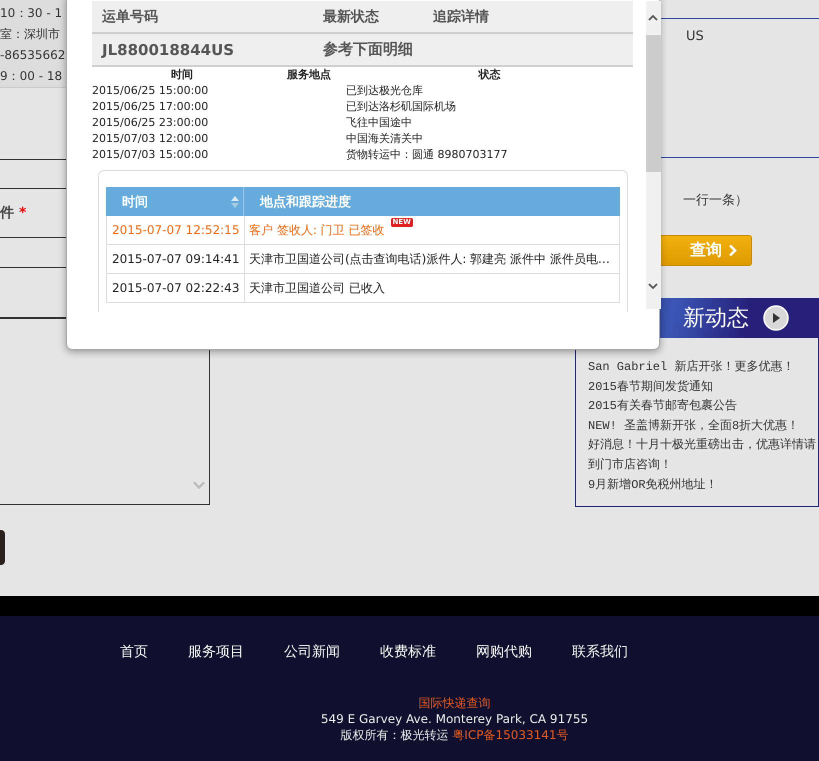  I want to click on scroll-thumb, so click(653, 103).